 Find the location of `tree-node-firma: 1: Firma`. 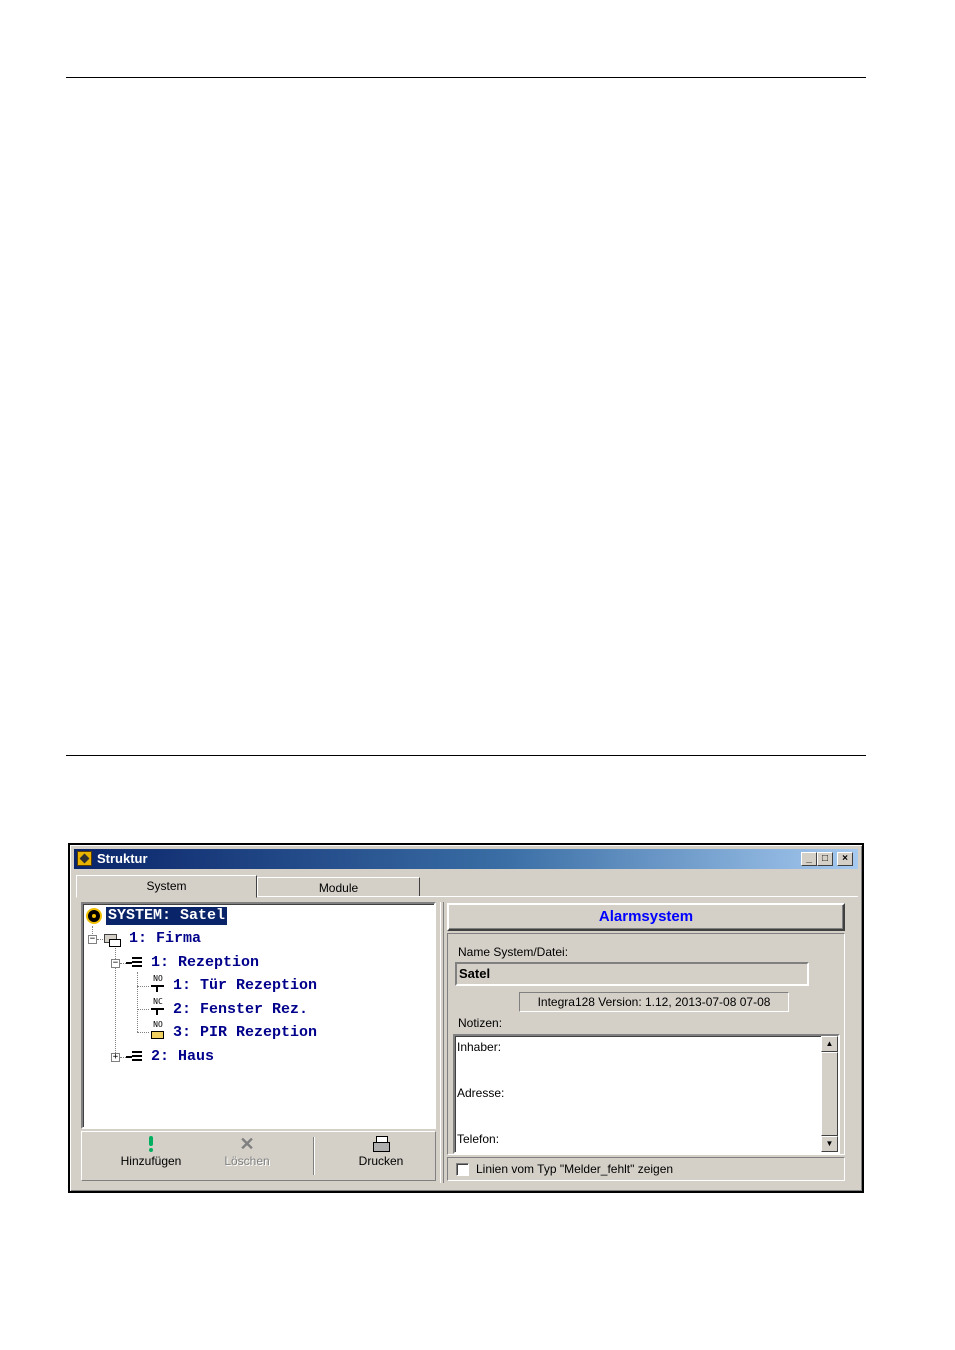

tree-node-firma: 1: Firma is located at coordinates (165, 939).